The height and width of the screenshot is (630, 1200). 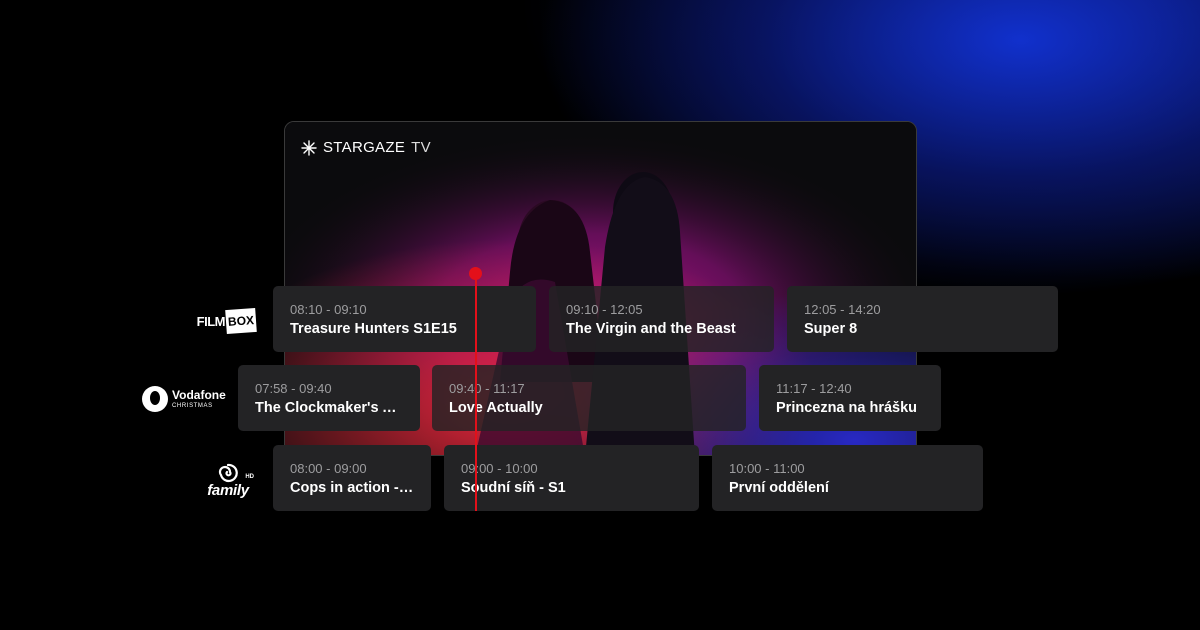 I want to click on family-logo-hd: HD, so click(x=249, y=477).